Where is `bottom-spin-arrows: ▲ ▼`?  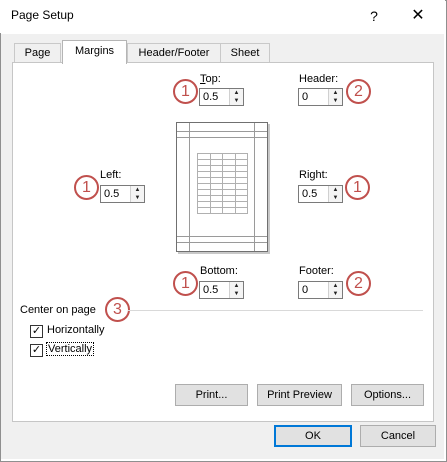
bottom-spin-arrows: ▲ ▼ is located at coordinates (236, 290).